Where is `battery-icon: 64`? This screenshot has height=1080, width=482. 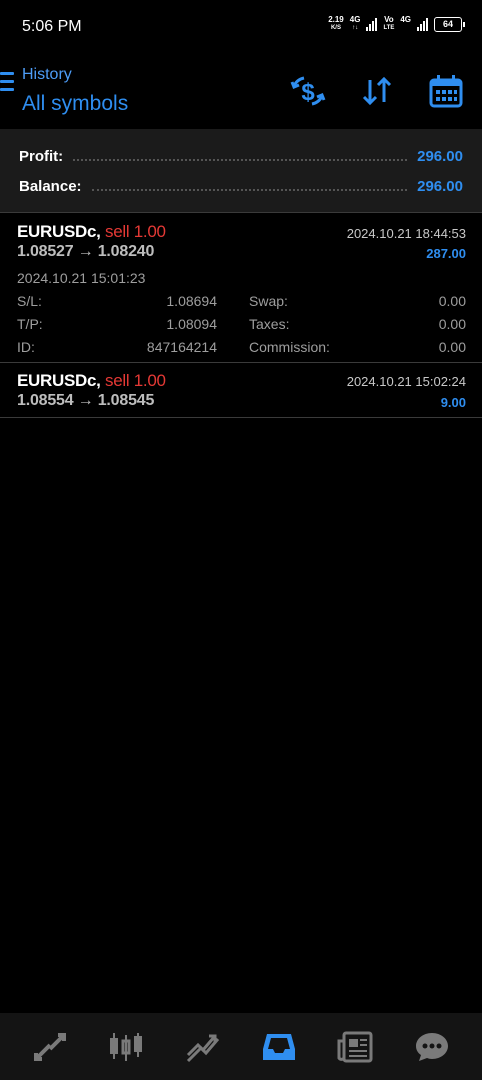
battery-icon: 64 is located at coordinates (449, 24).